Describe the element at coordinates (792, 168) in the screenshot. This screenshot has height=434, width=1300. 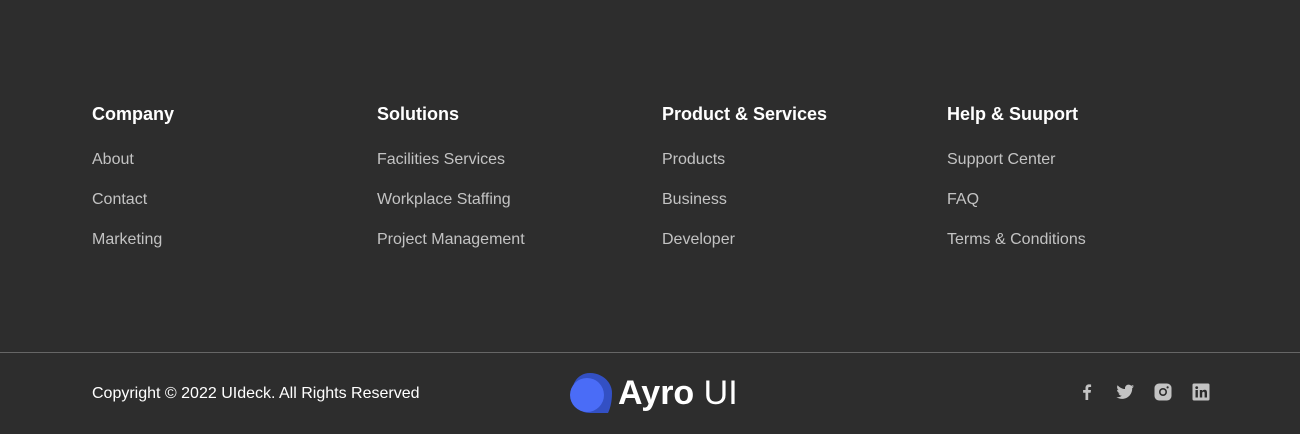
I see `list-item: Products` at that location.